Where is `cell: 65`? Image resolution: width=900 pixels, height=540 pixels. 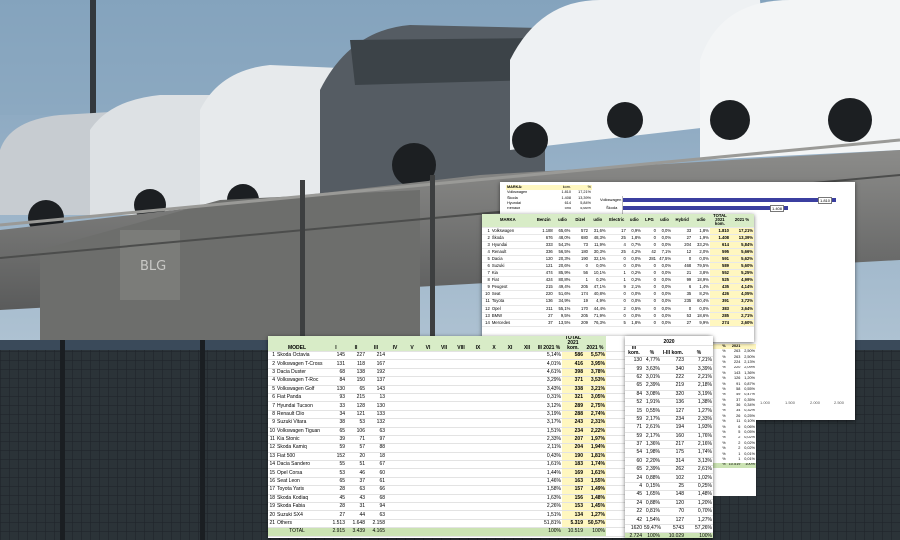
cell: 65 is located at coordinates (634, 386).